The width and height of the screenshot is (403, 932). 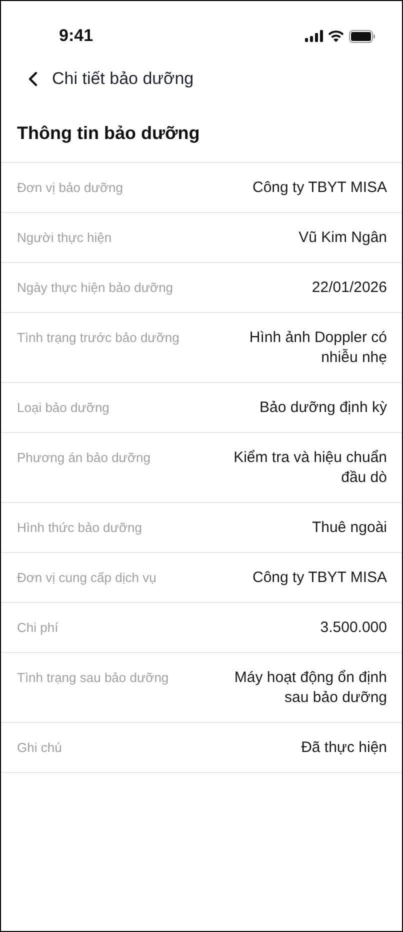 I want to click on back-button, so click(x=33, y=79).